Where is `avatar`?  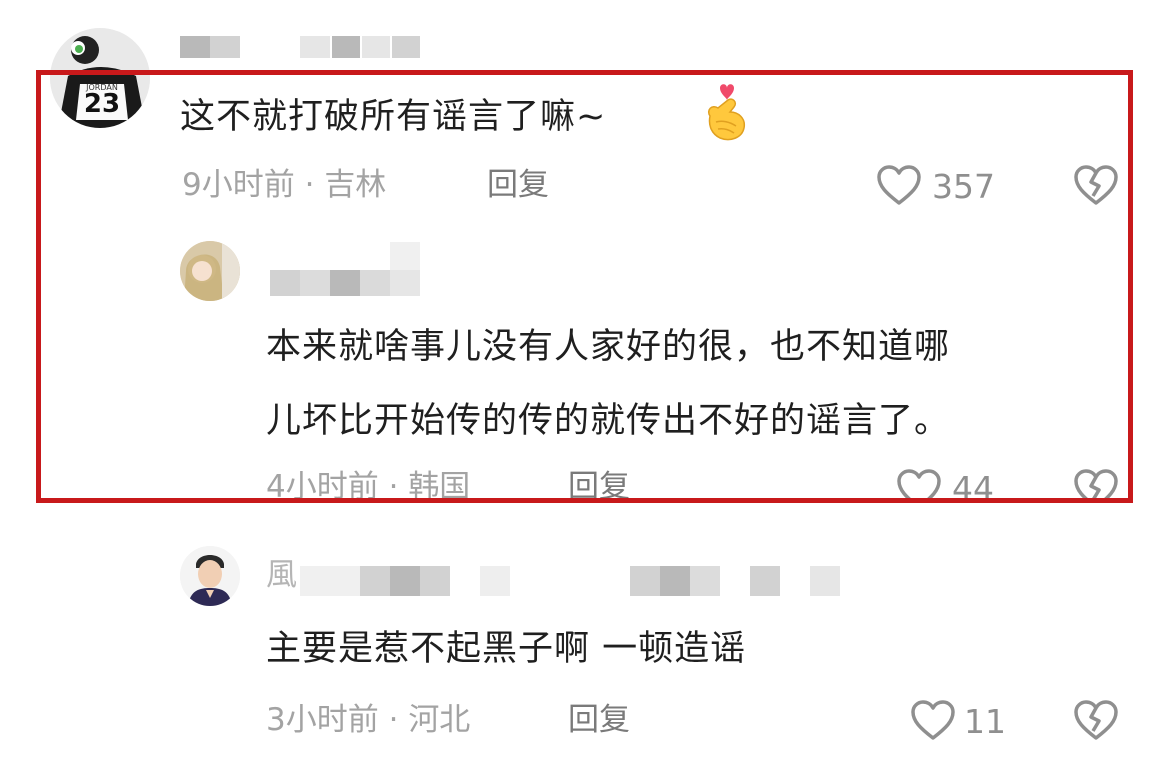 avatar is located at coordinates (210, 576).